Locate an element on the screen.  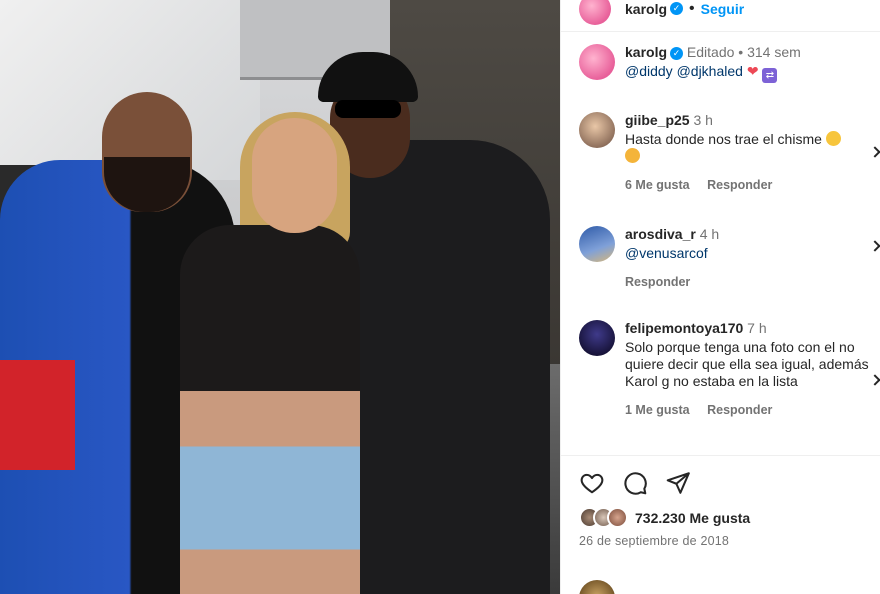
comment-icon is located at coordinates (635, 483).